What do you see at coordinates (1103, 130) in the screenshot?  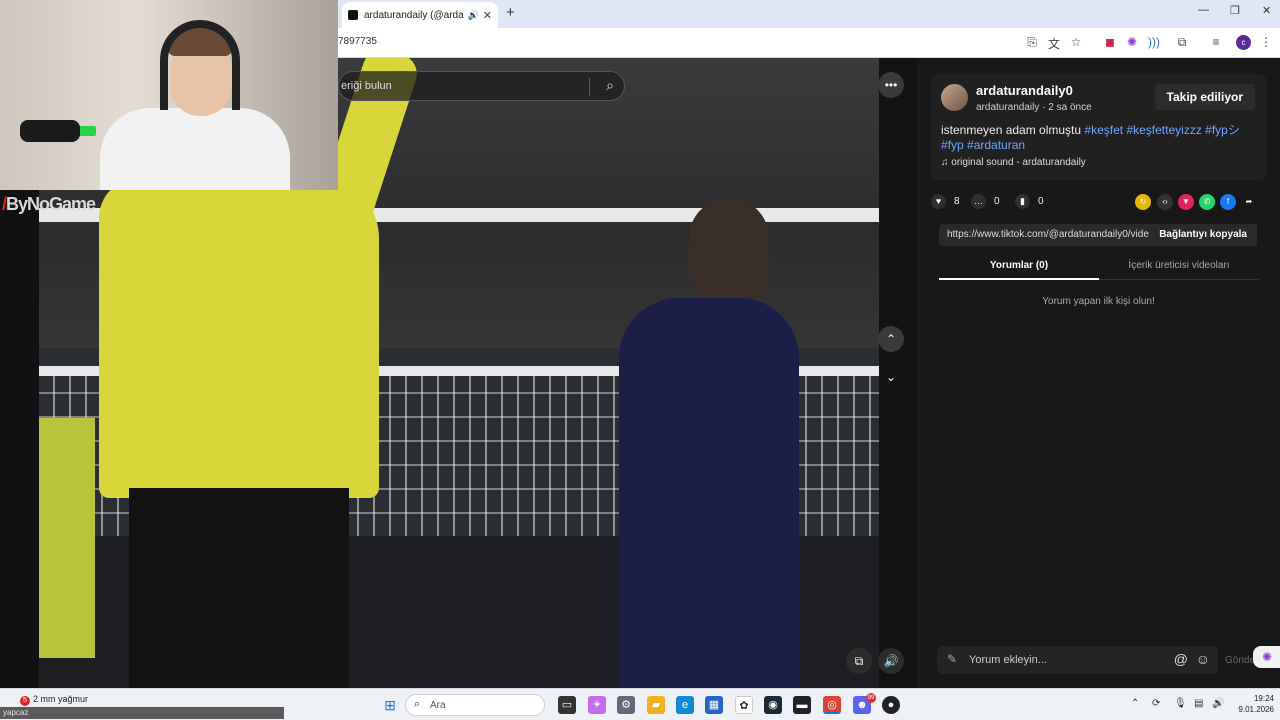 I see `hashtag: #keşfet` at bounding box center [1103, 130].